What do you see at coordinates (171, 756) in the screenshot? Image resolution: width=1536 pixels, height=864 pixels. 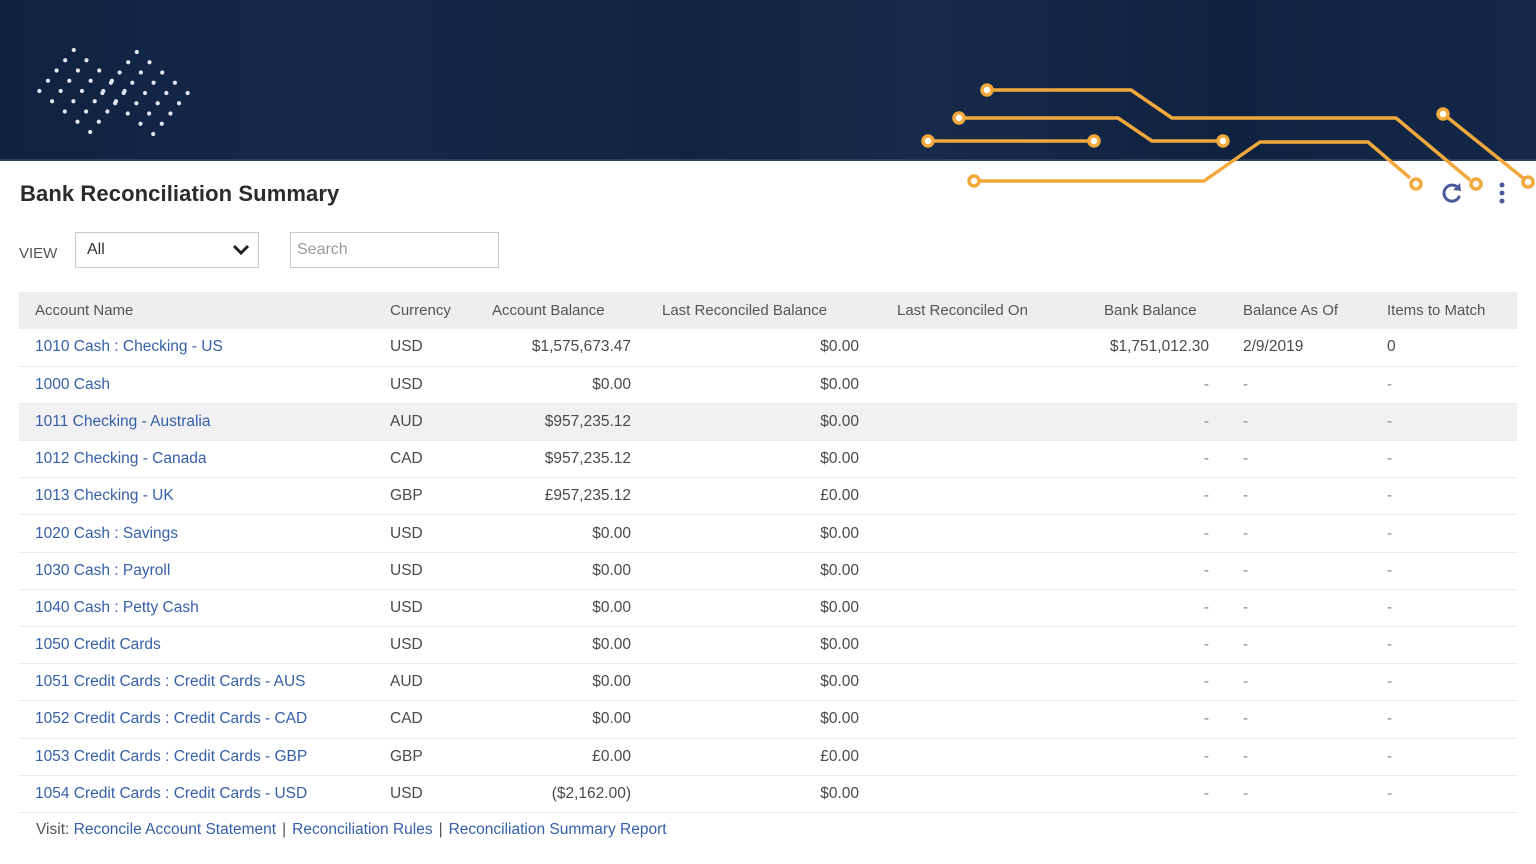 I see `account-name-link: 1053 Credit Cards : Credit Cards - GBP` at bounding box center [171, 756].